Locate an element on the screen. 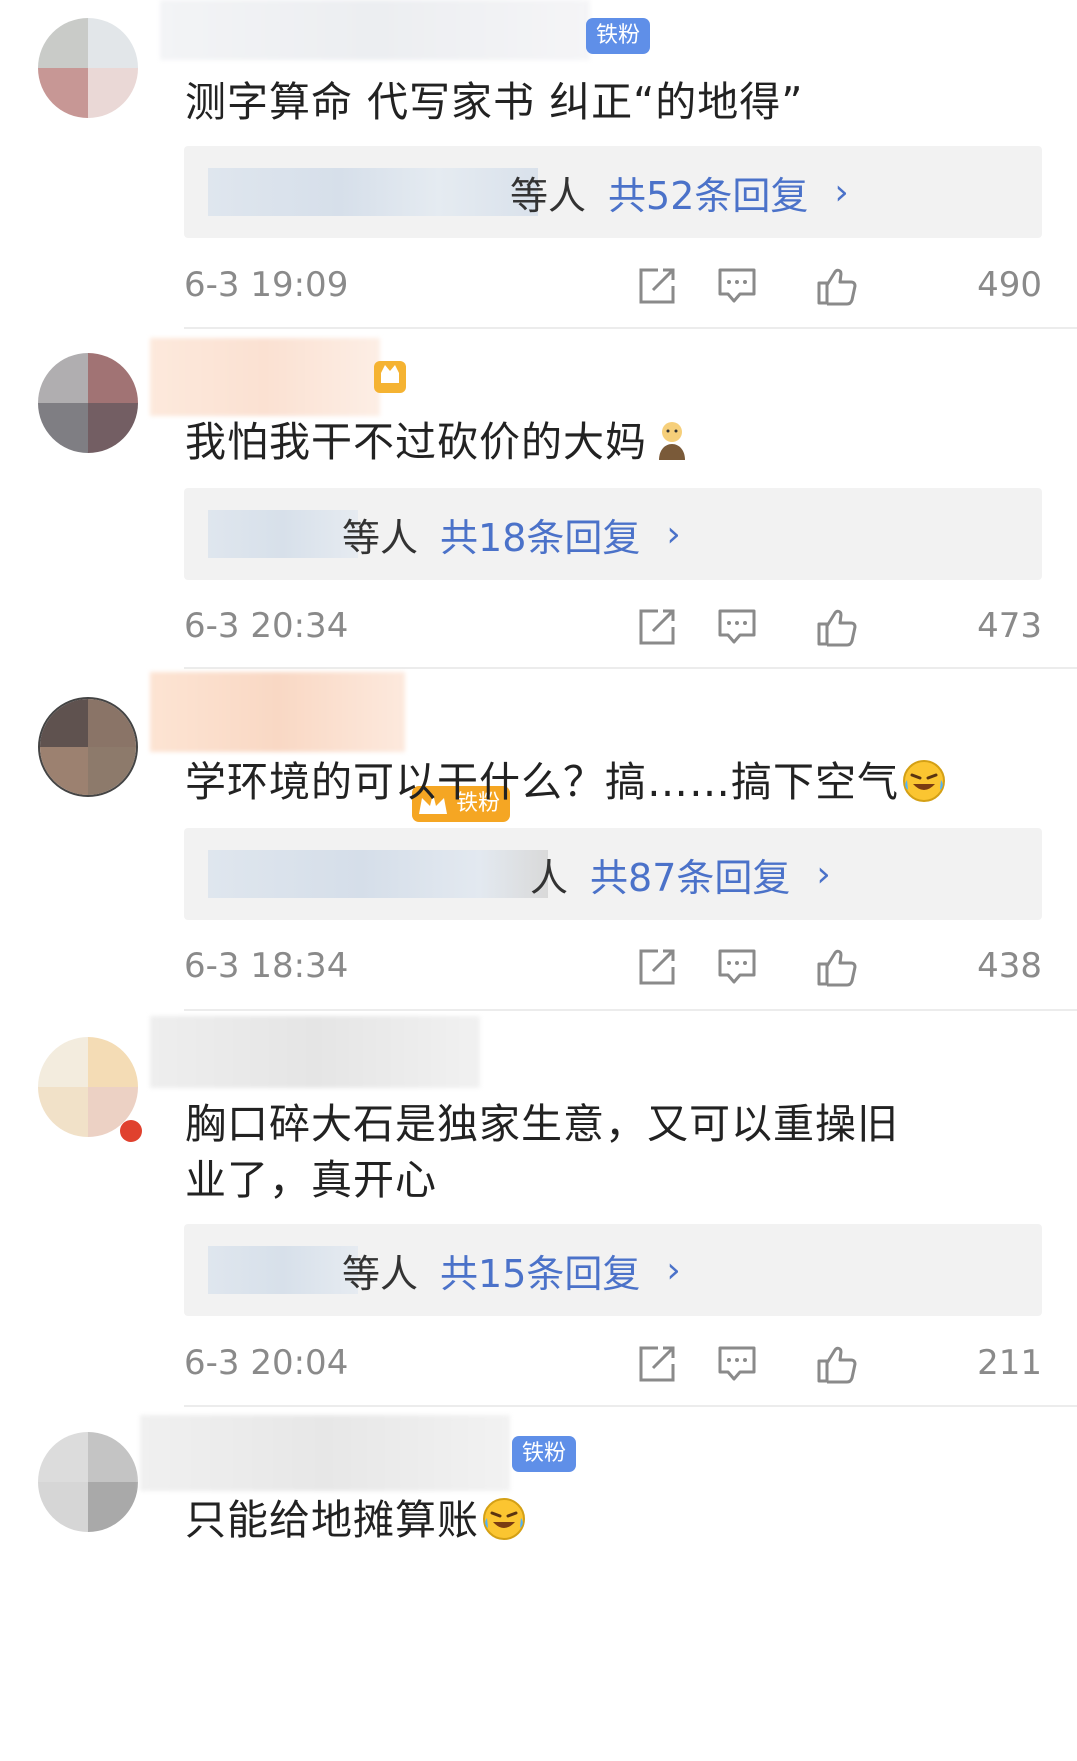 Image resolution: width=1077 pixels, height=1761 pixels. comment-text-body: 学环境的可以干什么？搞……搞下空气 is located at coordinates (542, 782).